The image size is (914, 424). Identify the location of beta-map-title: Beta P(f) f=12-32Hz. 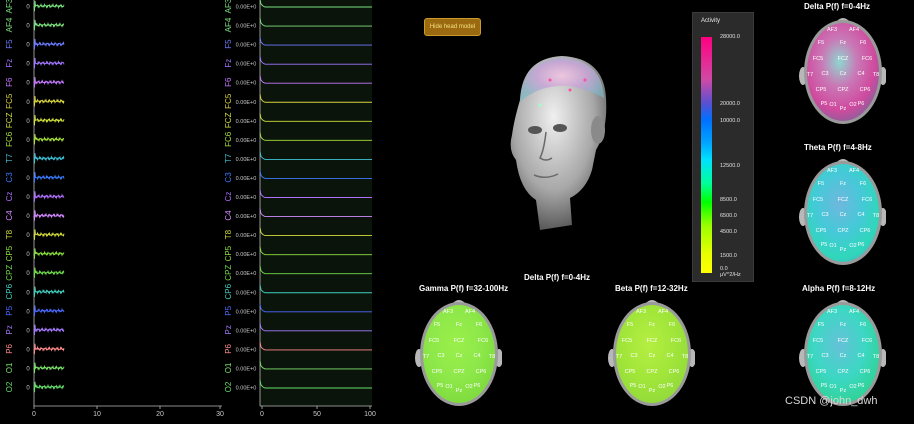
(651, 288).